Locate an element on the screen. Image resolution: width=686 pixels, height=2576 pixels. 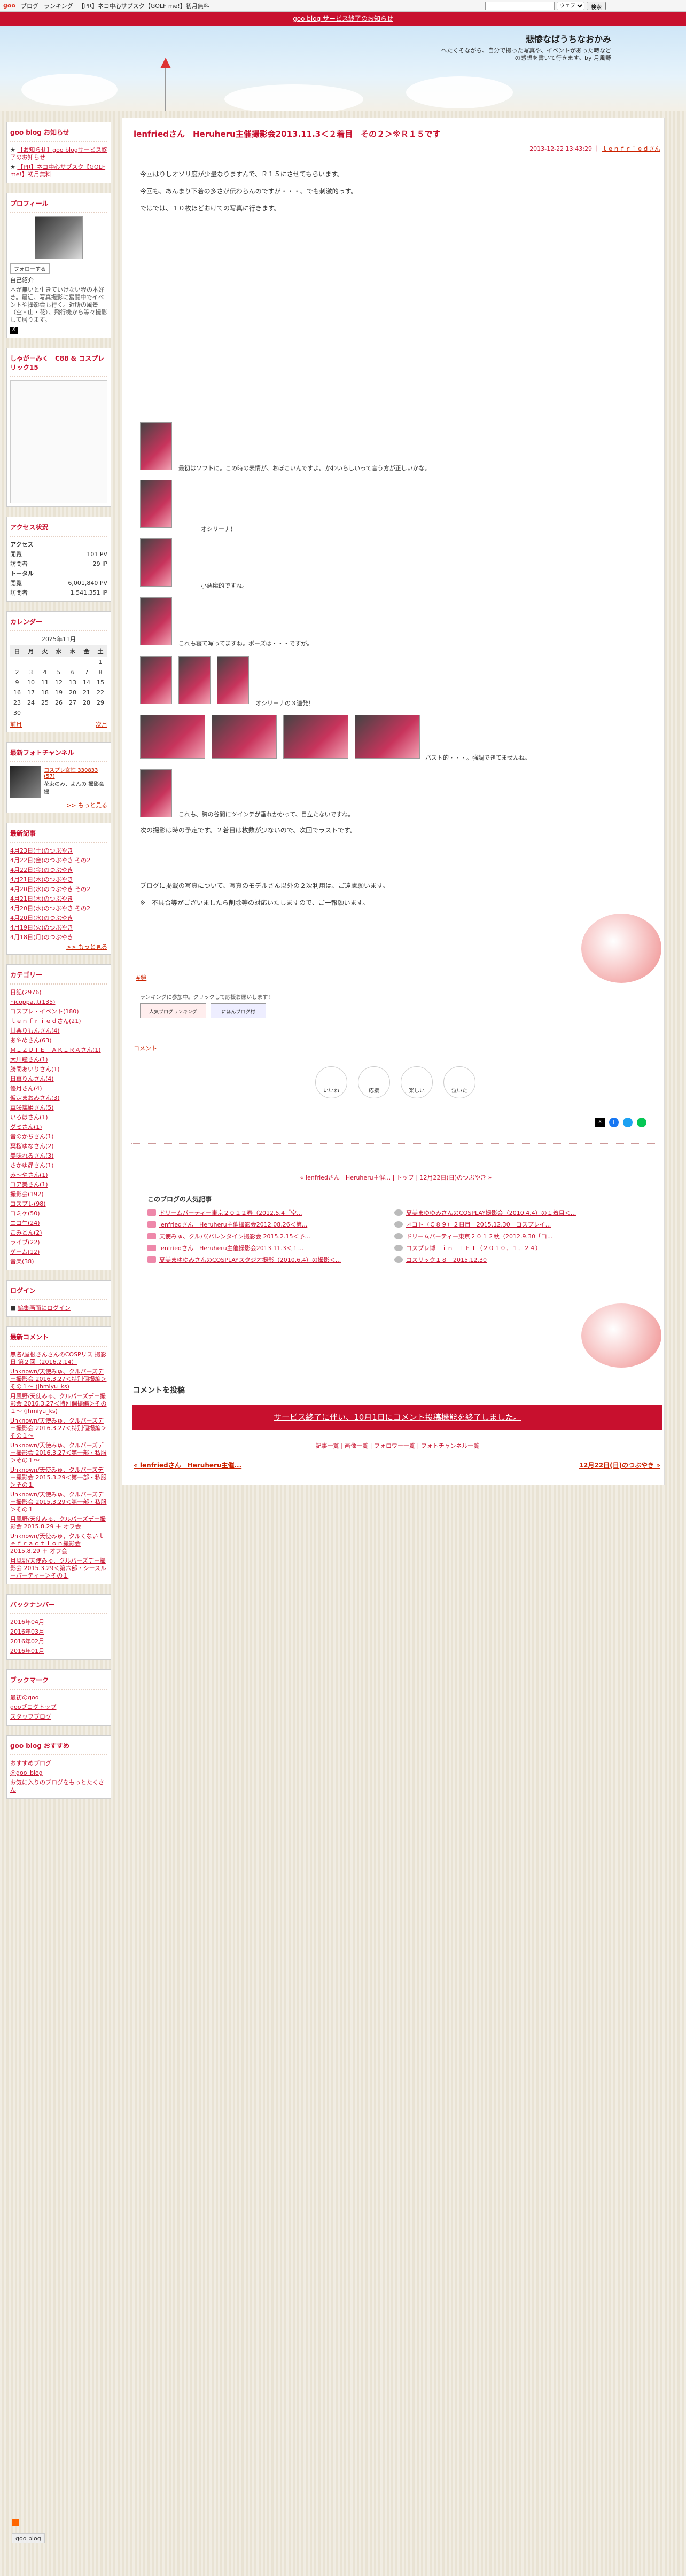
category-link: み～やさん(1) is located at coordinates (29, 1175).